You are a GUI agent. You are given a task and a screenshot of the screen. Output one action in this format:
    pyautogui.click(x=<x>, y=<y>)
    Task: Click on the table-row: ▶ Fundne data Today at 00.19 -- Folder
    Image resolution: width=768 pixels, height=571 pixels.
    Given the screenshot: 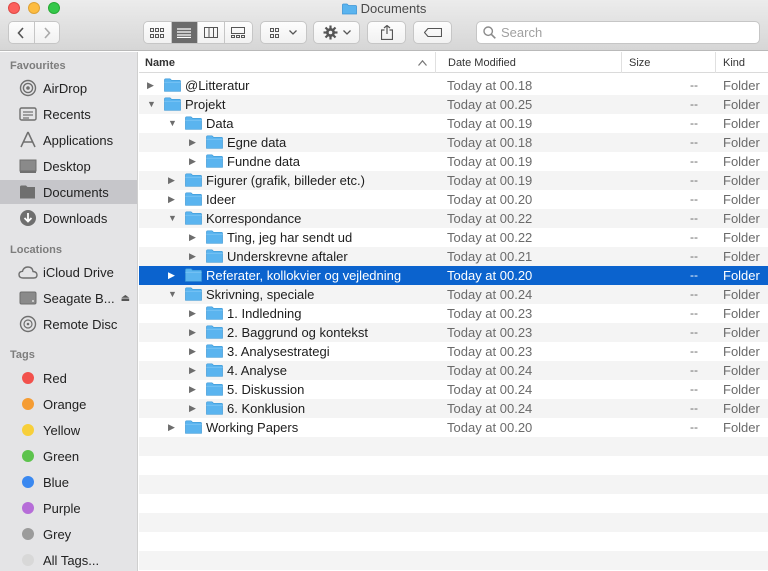 What is the action you would take?
    pyautogui.click(x=453, y=161)
    